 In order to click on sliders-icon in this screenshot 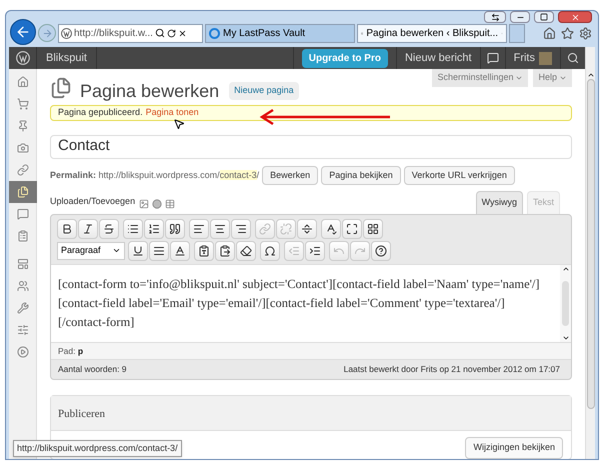, I will do `click(22, 330)`.